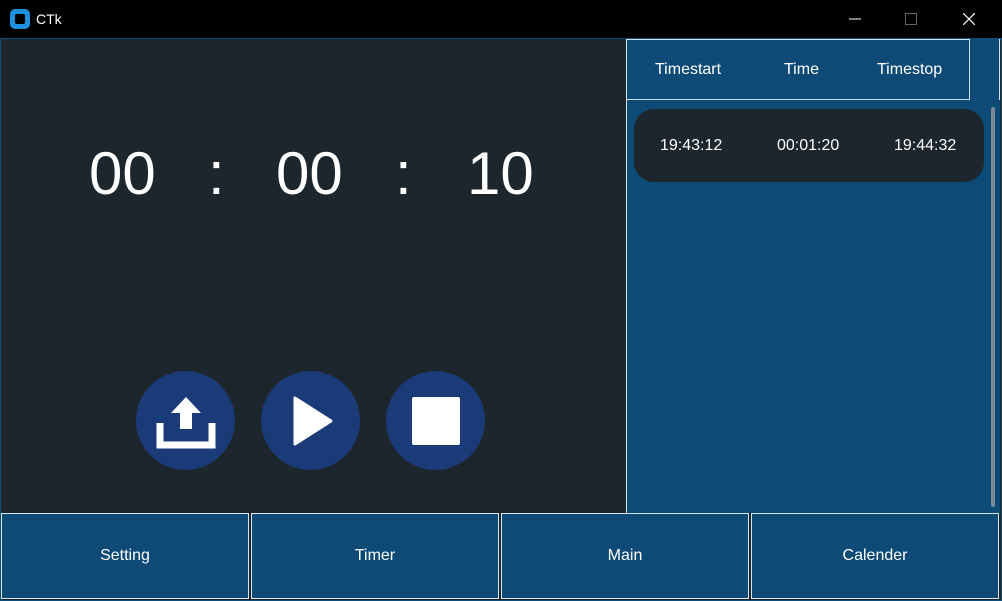  I want to click on upload-icon, so click(185, 422).